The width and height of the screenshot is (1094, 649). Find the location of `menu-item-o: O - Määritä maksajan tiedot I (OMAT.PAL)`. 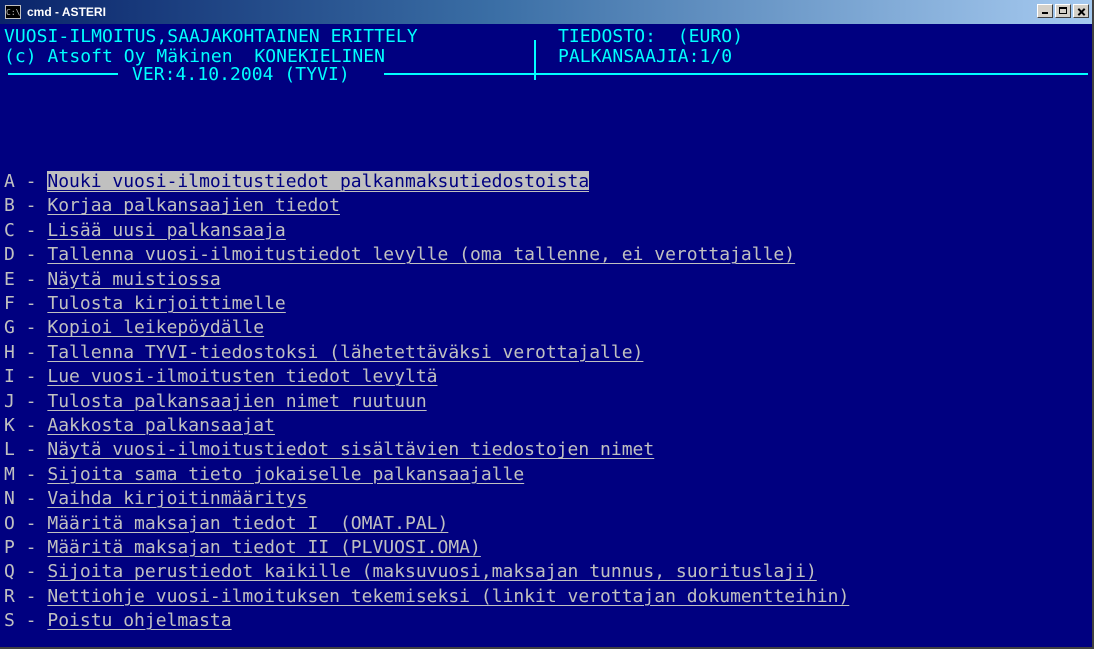

menu-item-o: O - Määritä maksajan tiedot I (OMAT.PAL) is located at coordinates (226, 523).